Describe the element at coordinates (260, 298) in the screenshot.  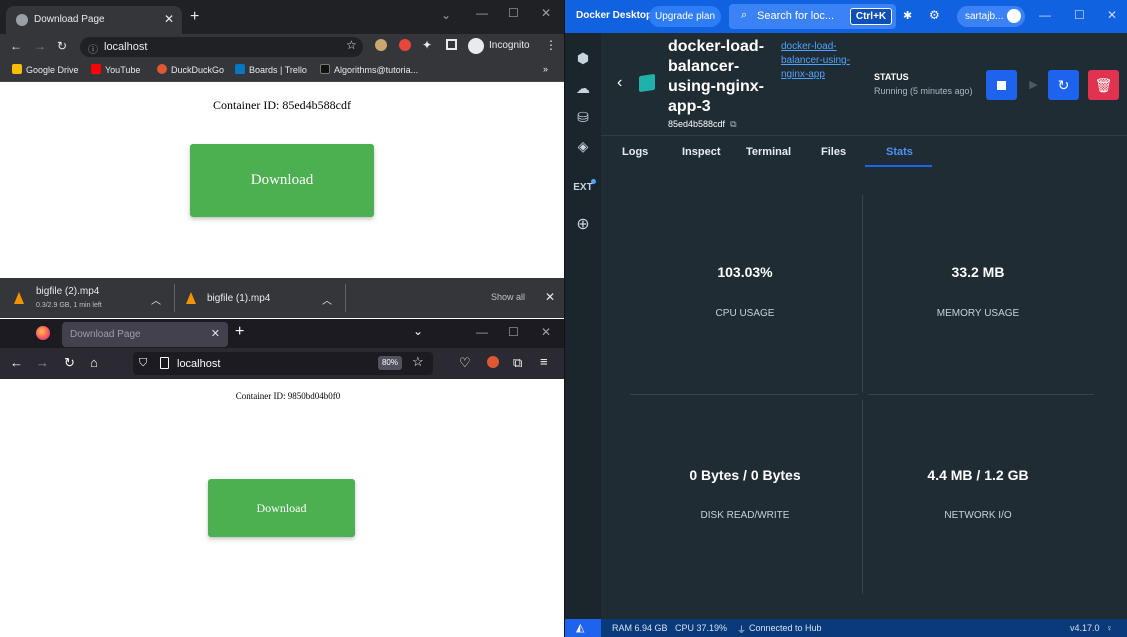
I see `download-item: bigfile (1).mp4 ︿` at that location.